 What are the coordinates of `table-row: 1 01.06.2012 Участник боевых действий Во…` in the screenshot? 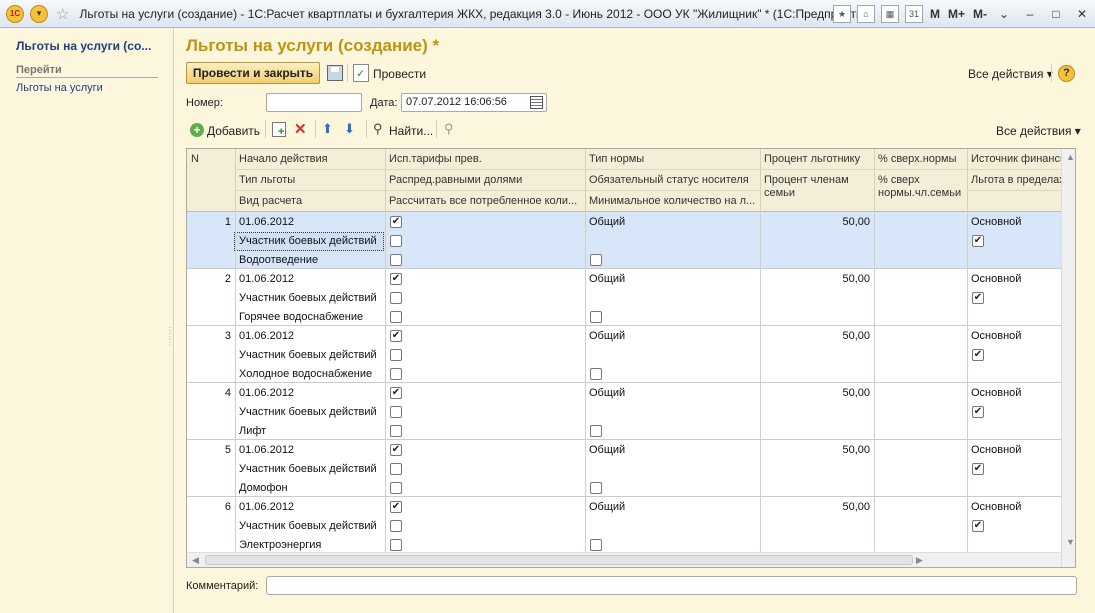 It's located at (624, 240).